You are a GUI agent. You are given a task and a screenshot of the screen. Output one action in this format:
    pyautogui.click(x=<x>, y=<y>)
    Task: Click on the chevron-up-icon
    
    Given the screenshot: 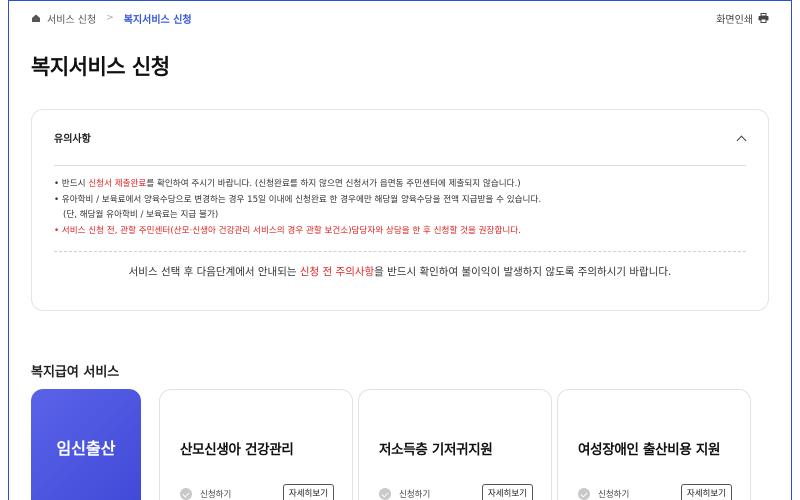 What is the action you would take?
    pyautogui.click(x=741, y=138)
    